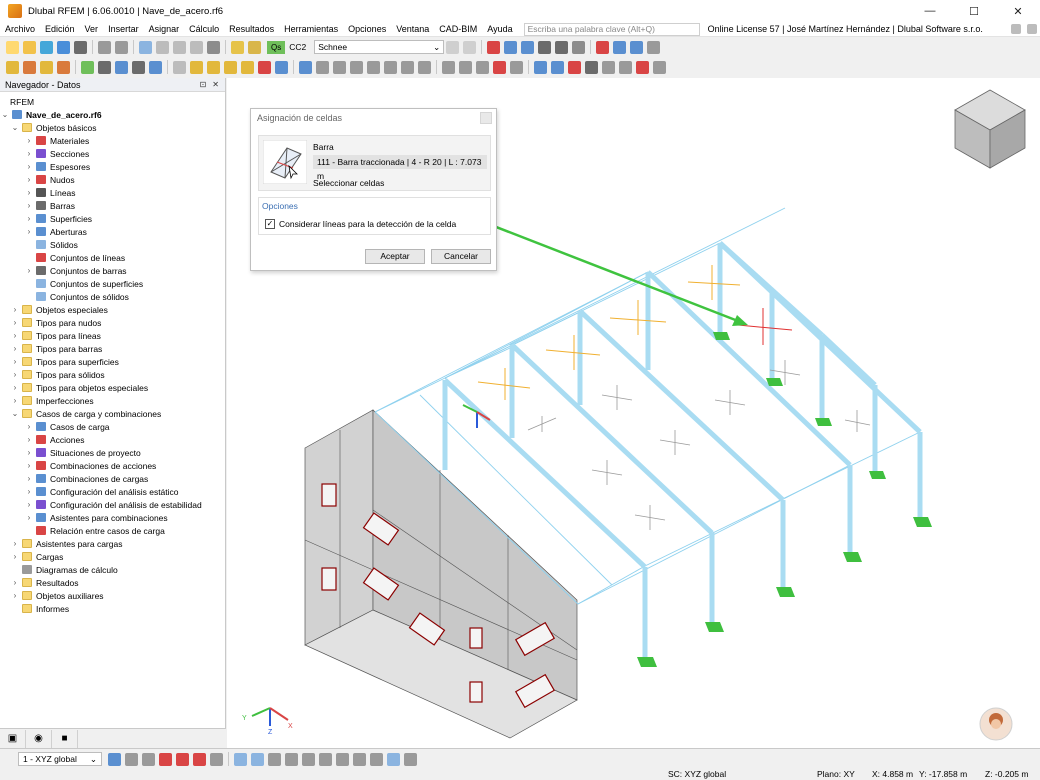 This screenshot has height=780, width=1040. Describe the element at coordinates (390, 67) in the screenshot. I see `divide-icon` at that location.